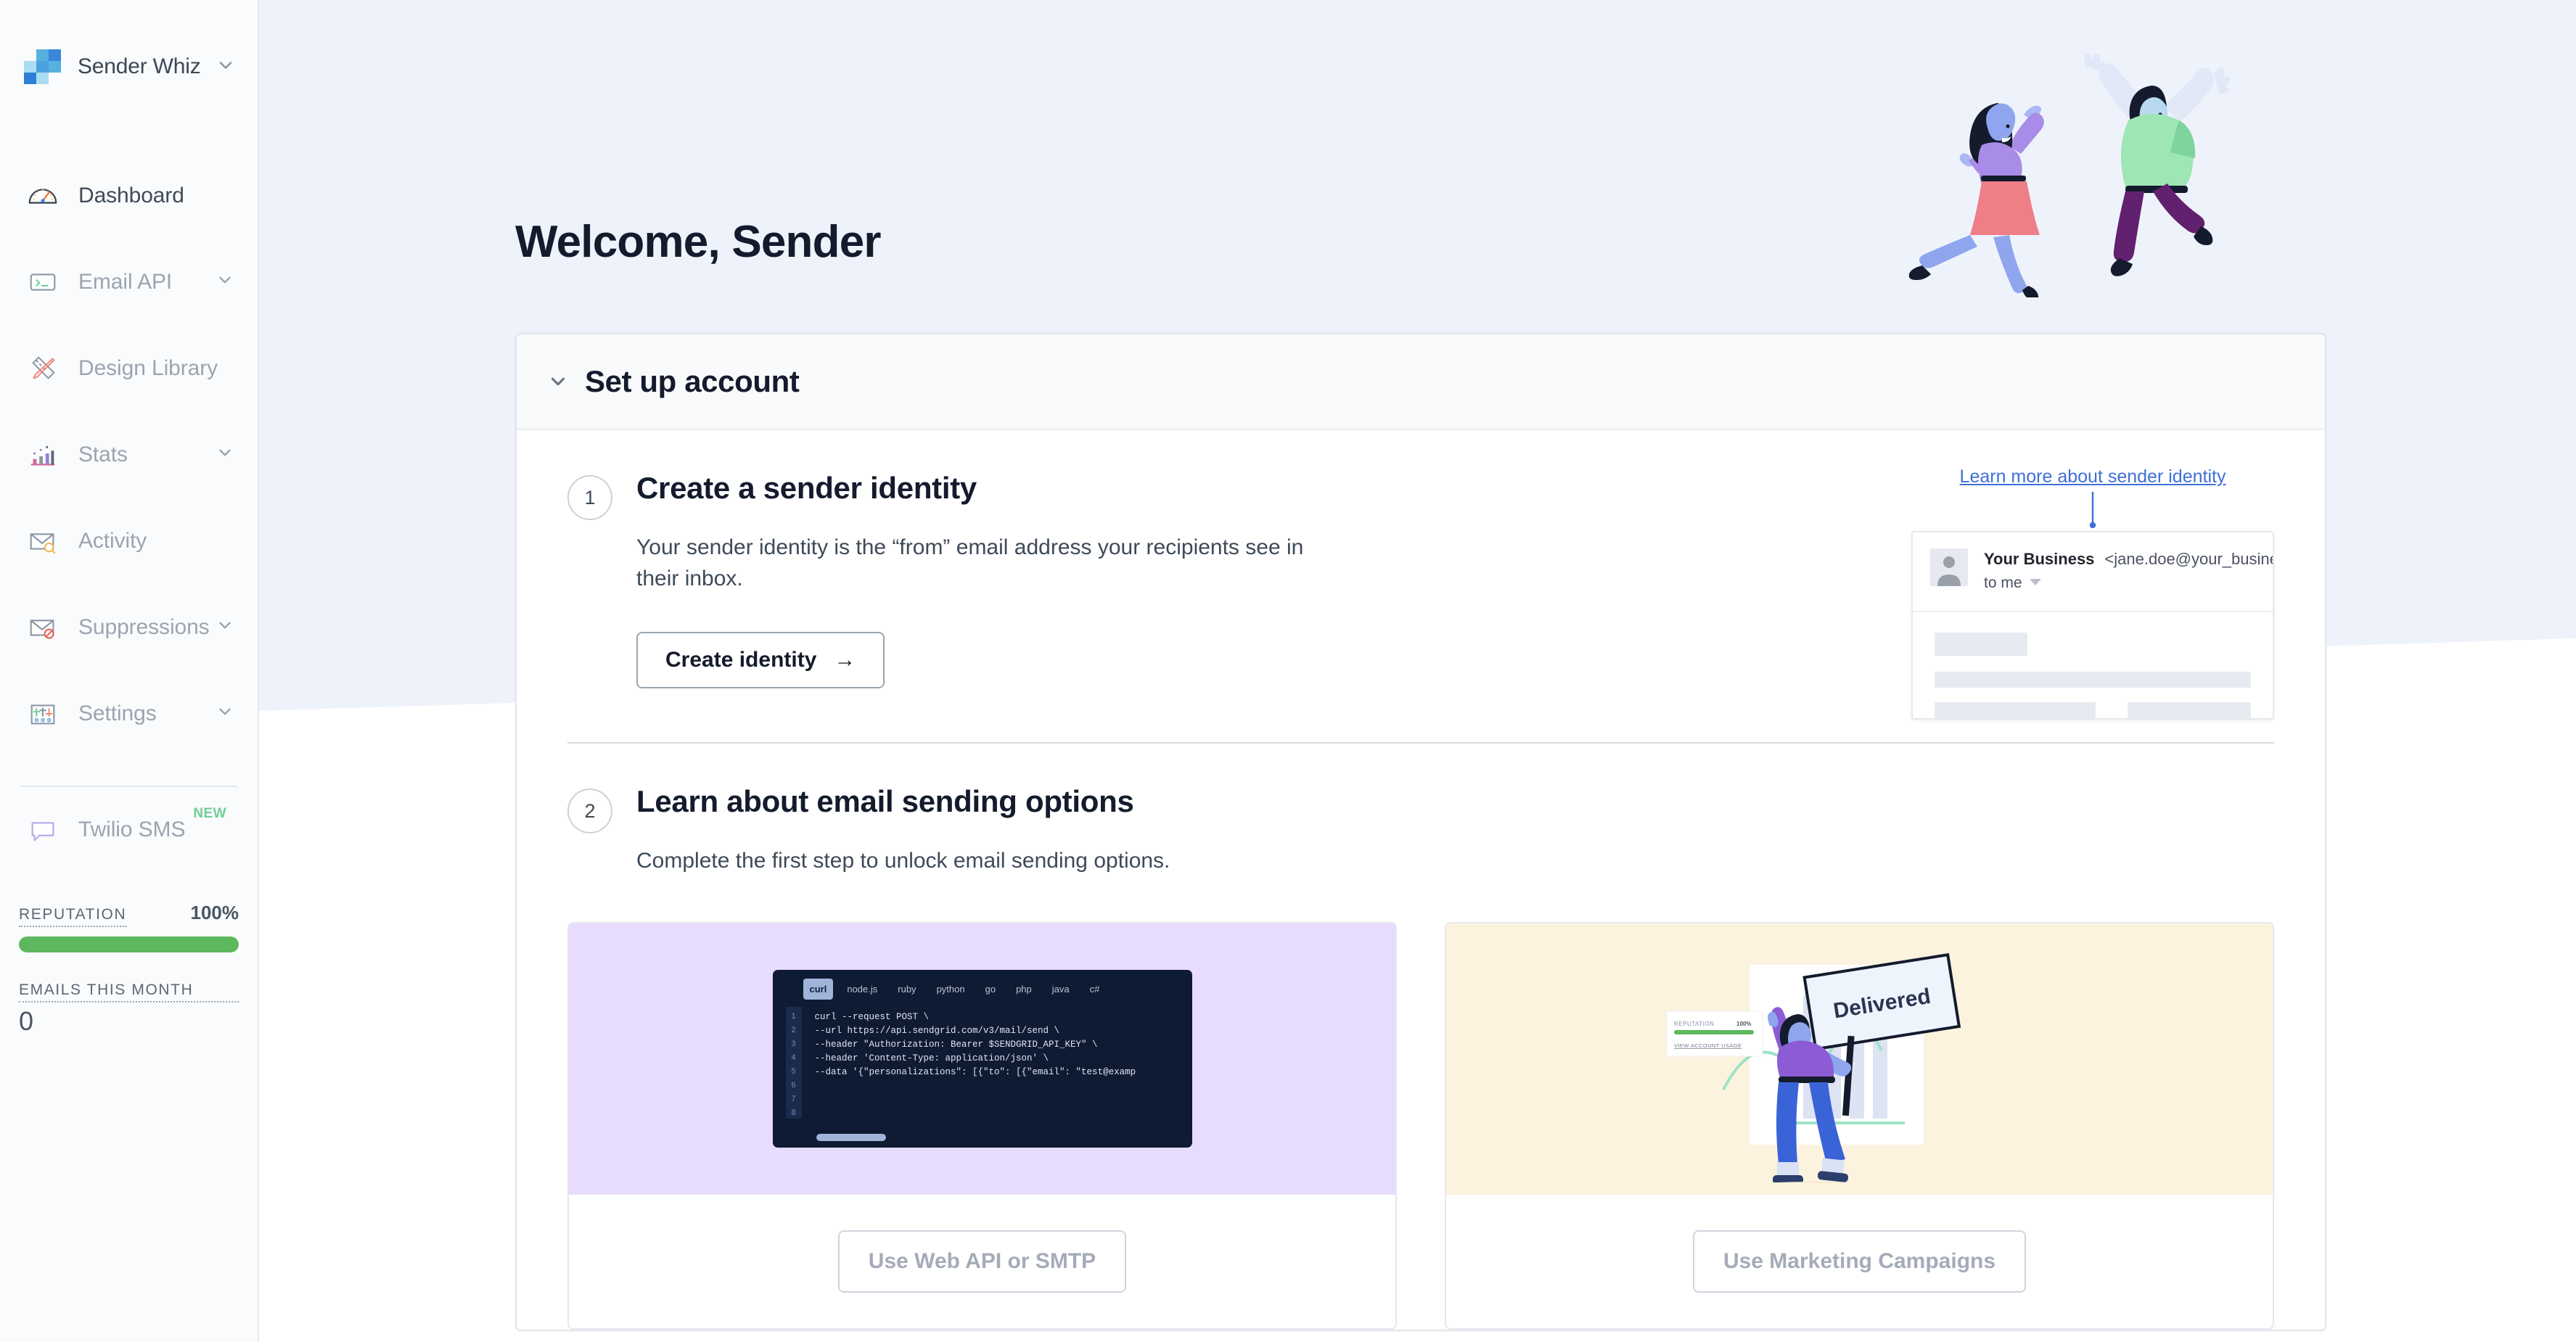  I want to click on emails-this-month-value: 0, so click(26, 1021).